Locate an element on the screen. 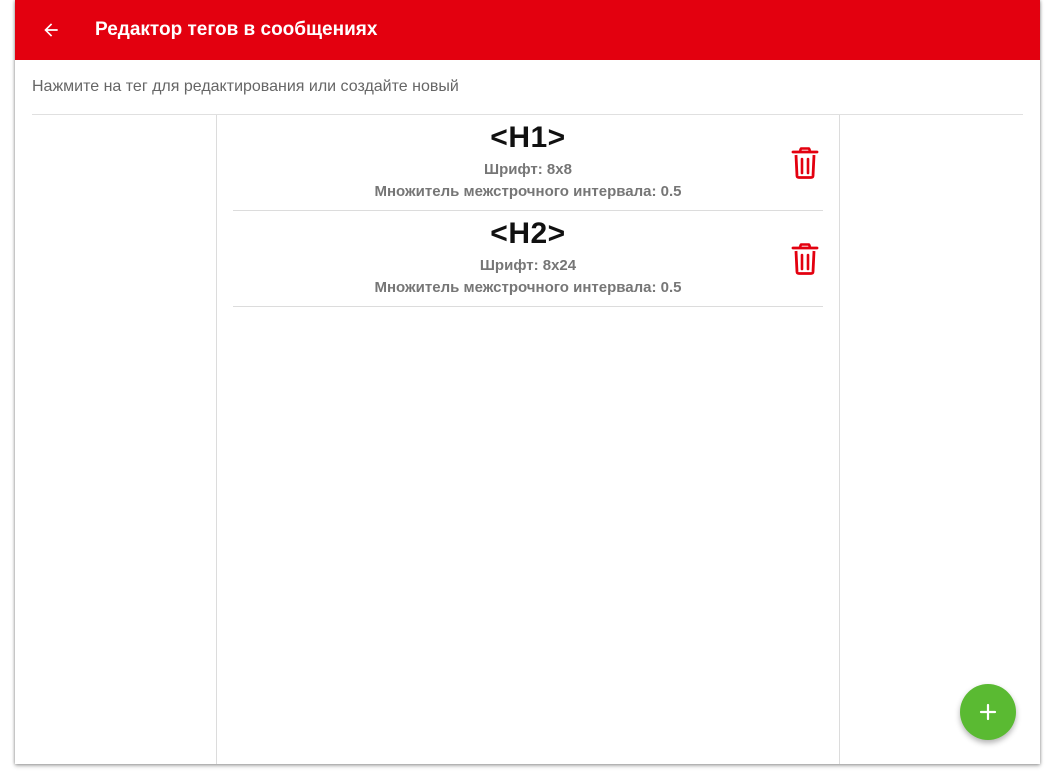 Image resolution: width=1057 pixels, height=778 pixels. tag-name: <H2> is located at coordinates (528, 233).